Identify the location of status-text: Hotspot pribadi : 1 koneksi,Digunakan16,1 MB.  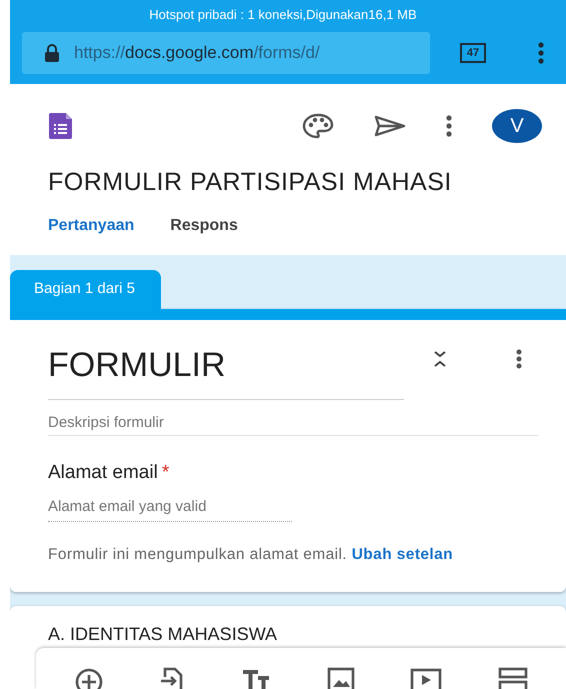
(283, 15).